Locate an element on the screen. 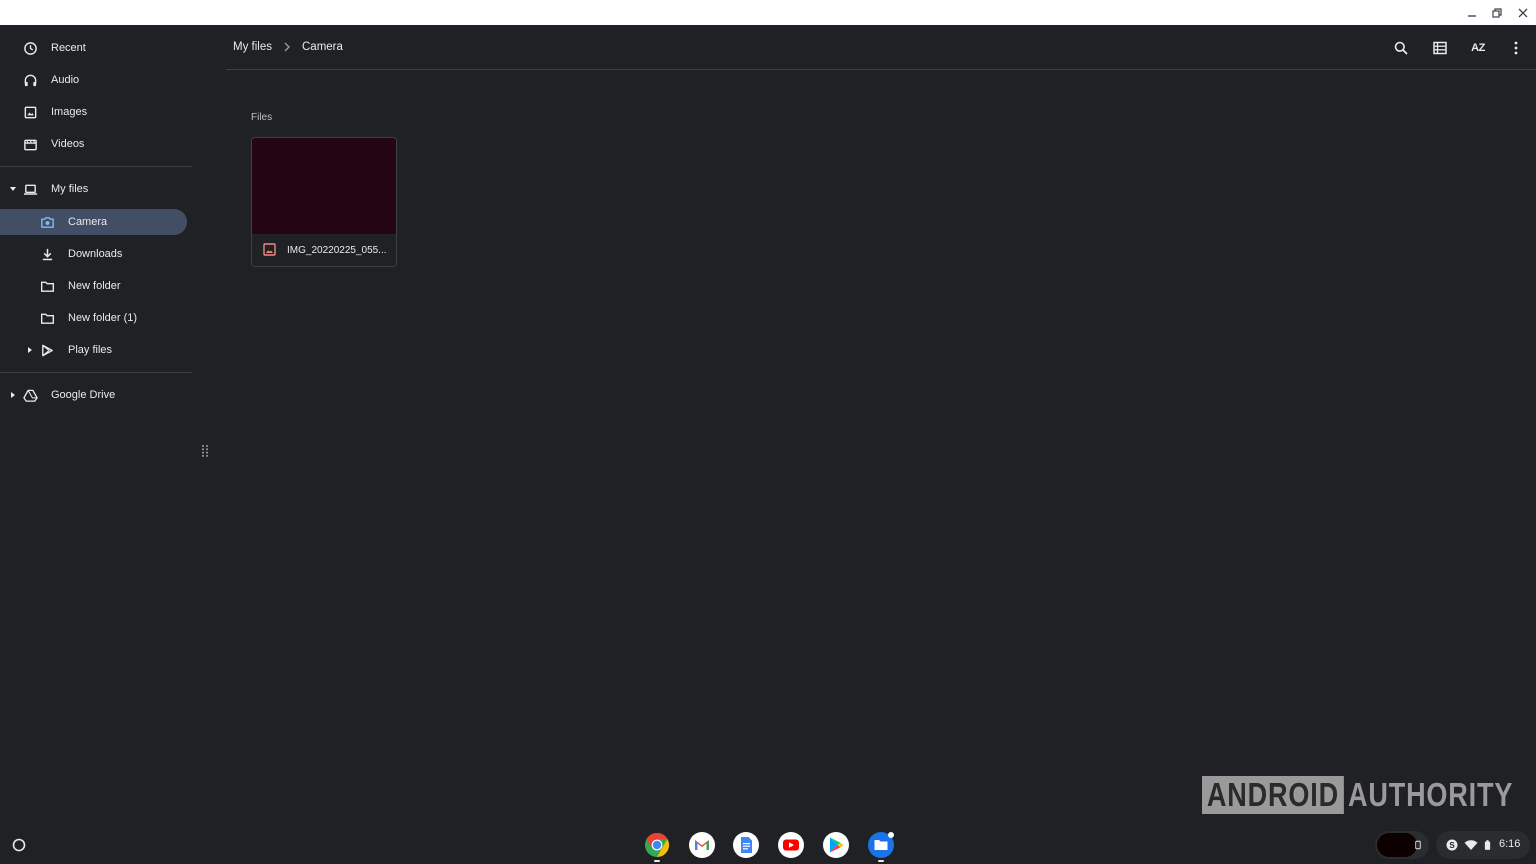  sidebar-resize-handle is located at coordinates (205, 451).